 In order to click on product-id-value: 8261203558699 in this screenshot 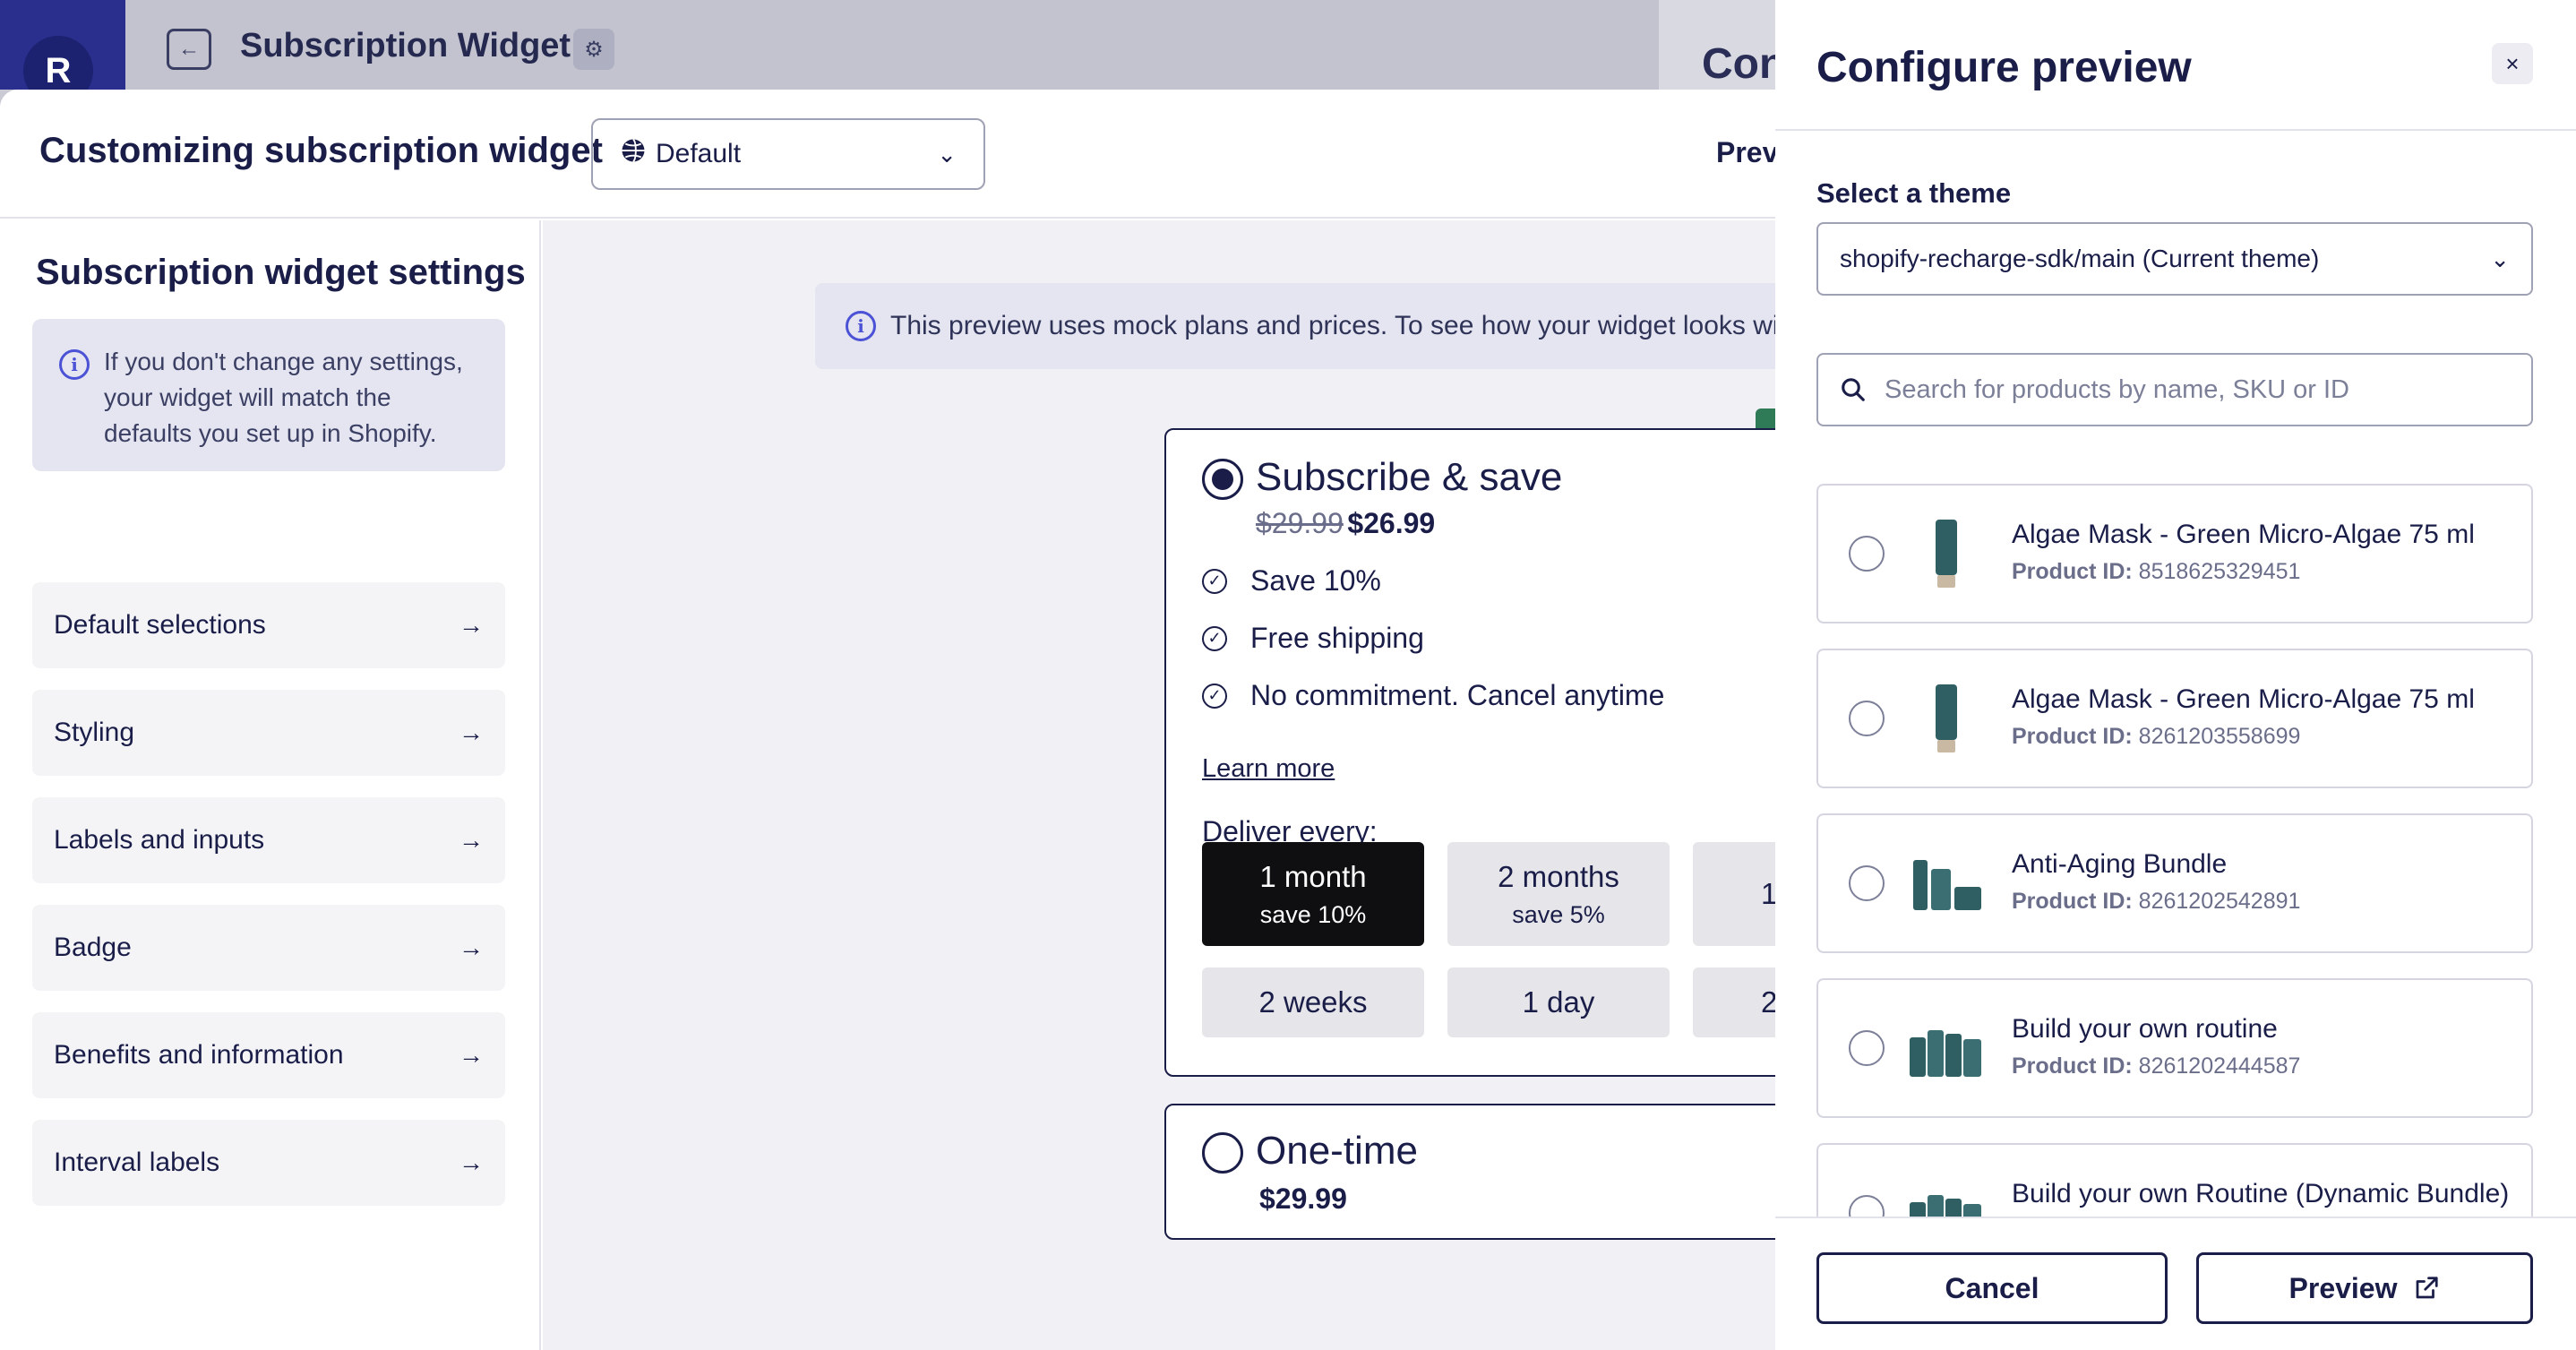, I will do `click(2219, 736)`.